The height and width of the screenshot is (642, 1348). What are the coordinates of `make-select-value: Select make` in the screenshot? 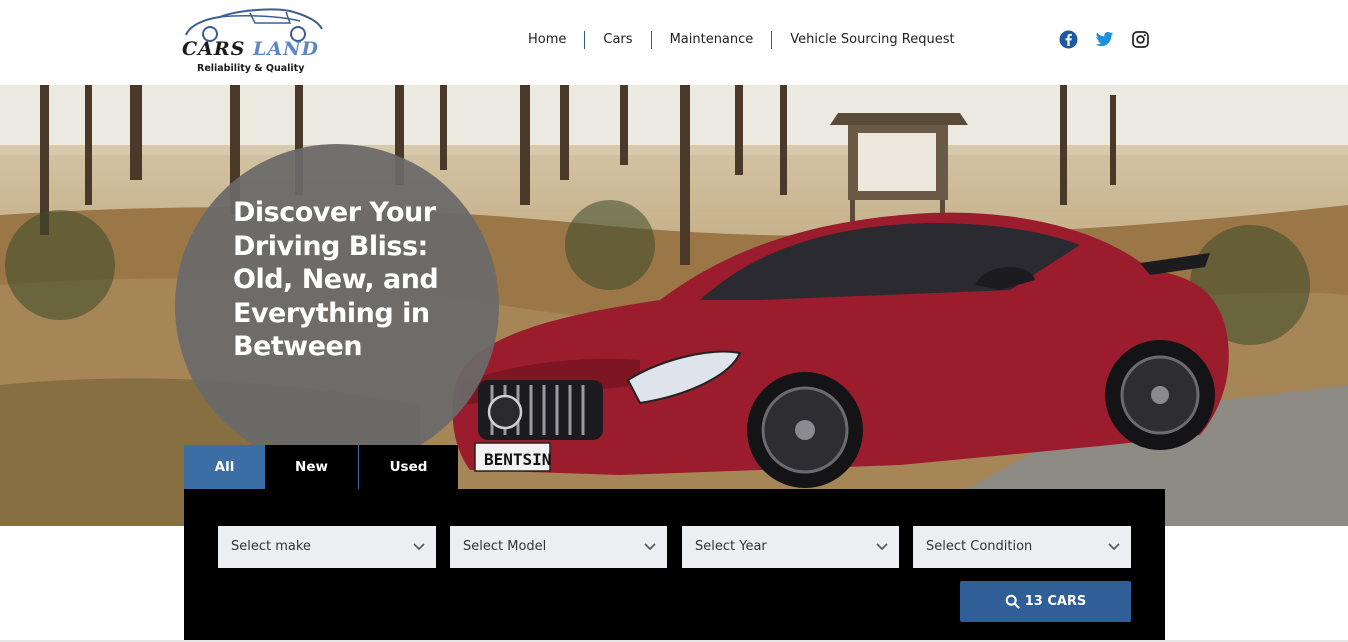 It's located at (271, 546).